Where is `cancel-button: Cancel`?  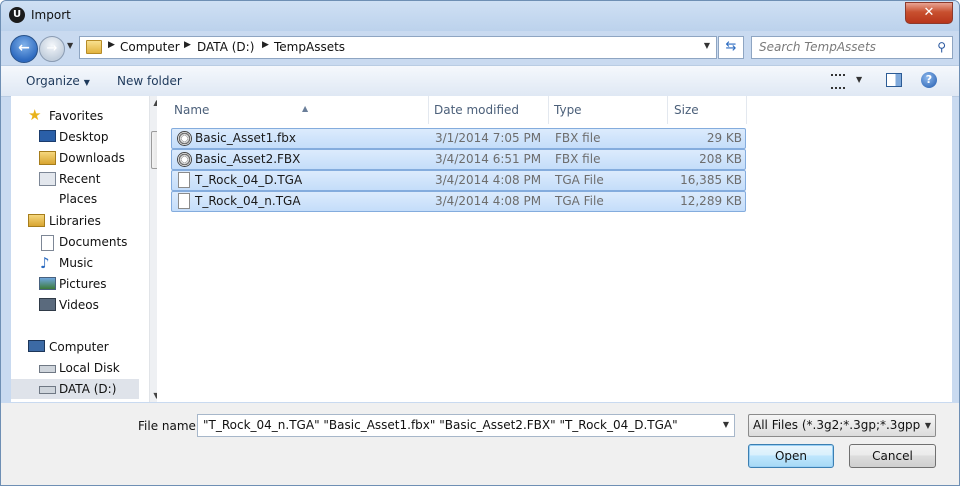
cancel-button: Cancel is located at coordinates (892, 456).